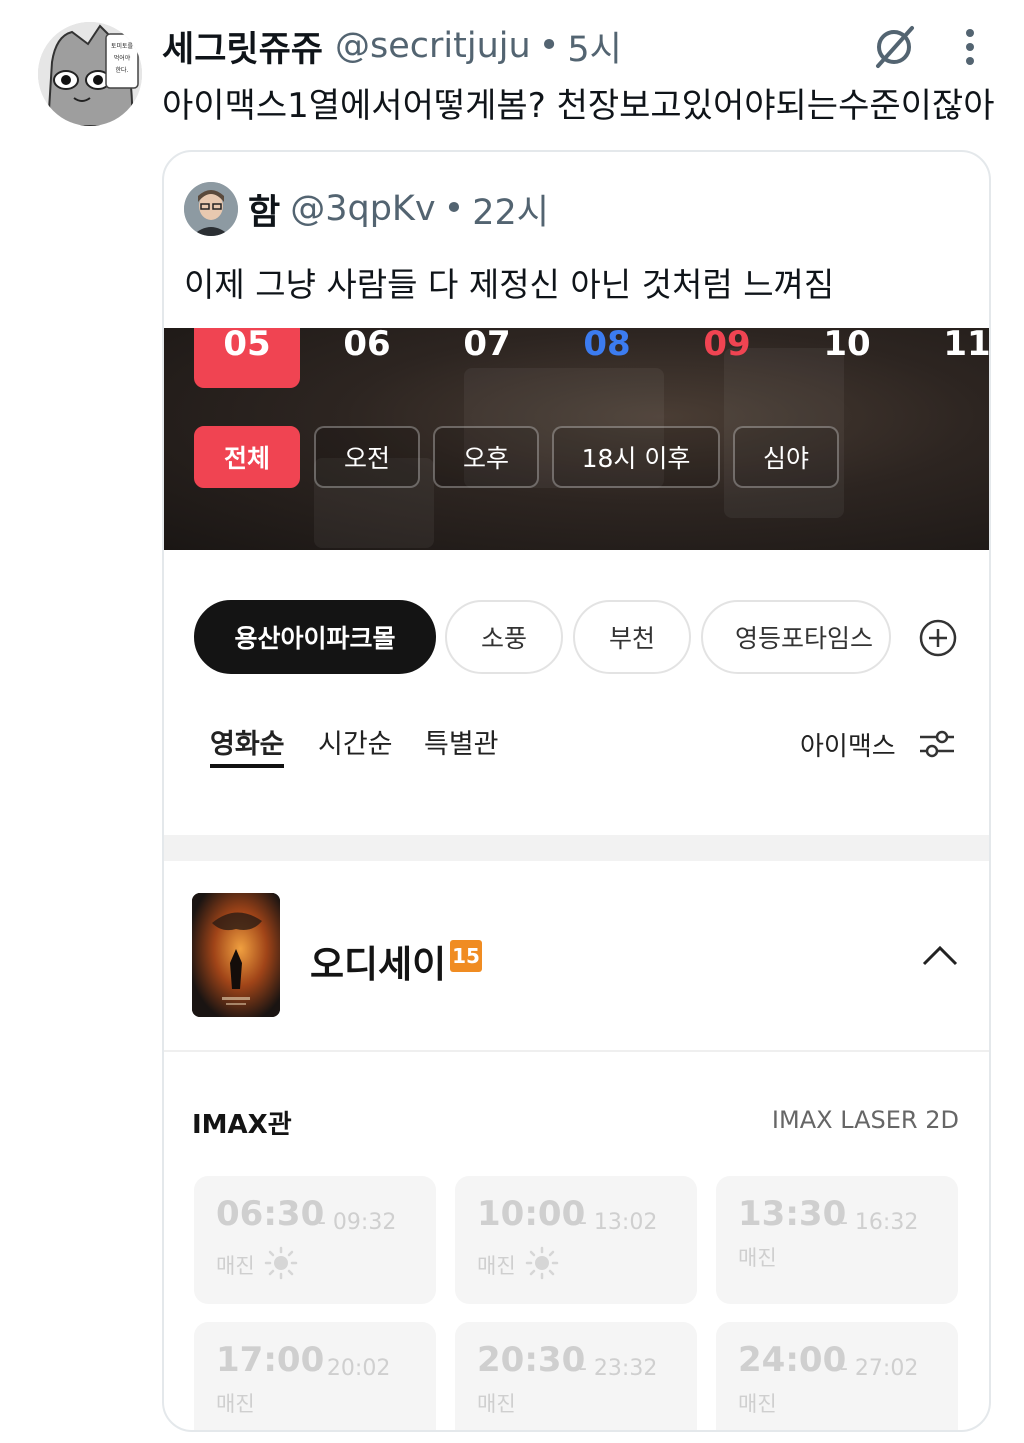 The height and width of the screenshot is (1443, 1024). I want to click on avatar-speech-line-2: 먹어야, so click(122, 58).